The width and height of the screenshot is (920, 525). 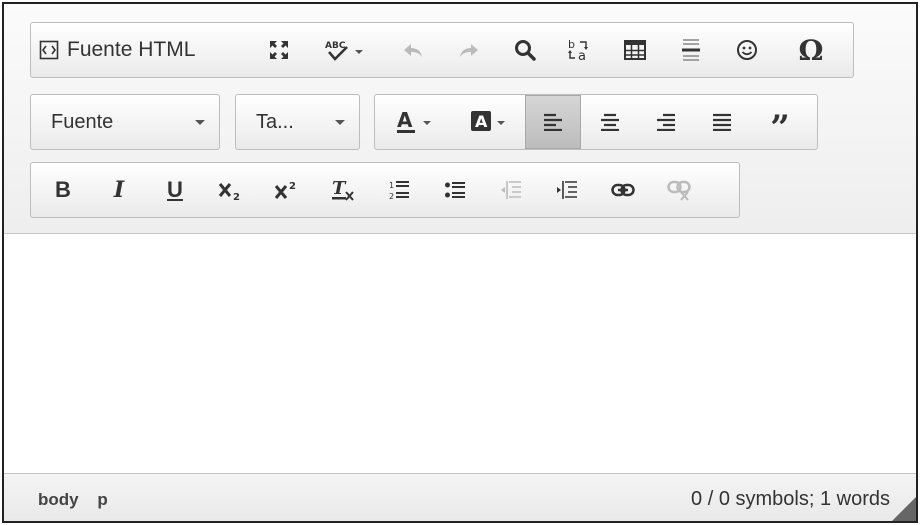 I want to click on bold-button: B, so click(x=63, y=190).